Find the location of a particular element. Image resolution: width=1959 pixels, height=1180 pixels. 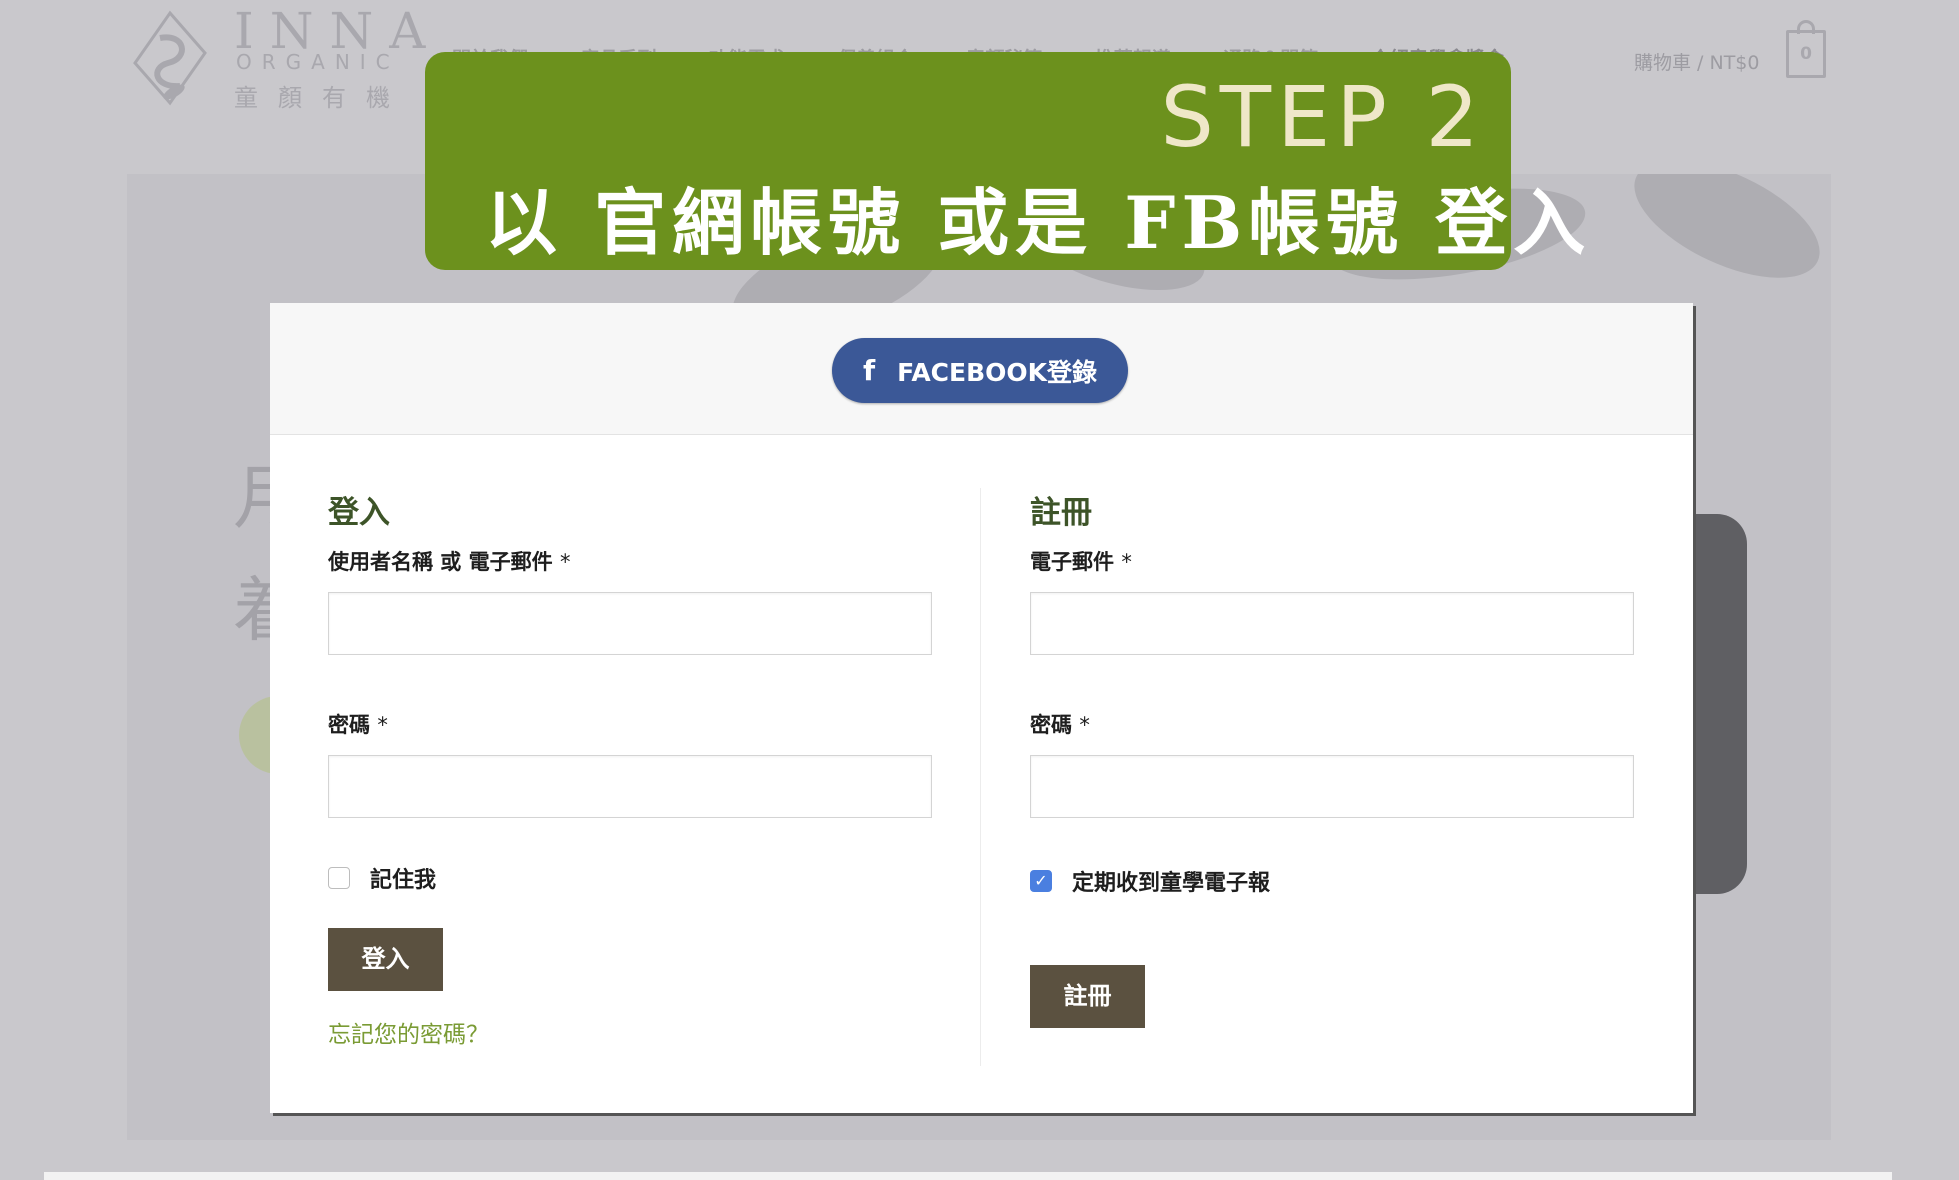

facebook-login-button: f FACEBOOK登錄 is located at coordinates (980, 370).